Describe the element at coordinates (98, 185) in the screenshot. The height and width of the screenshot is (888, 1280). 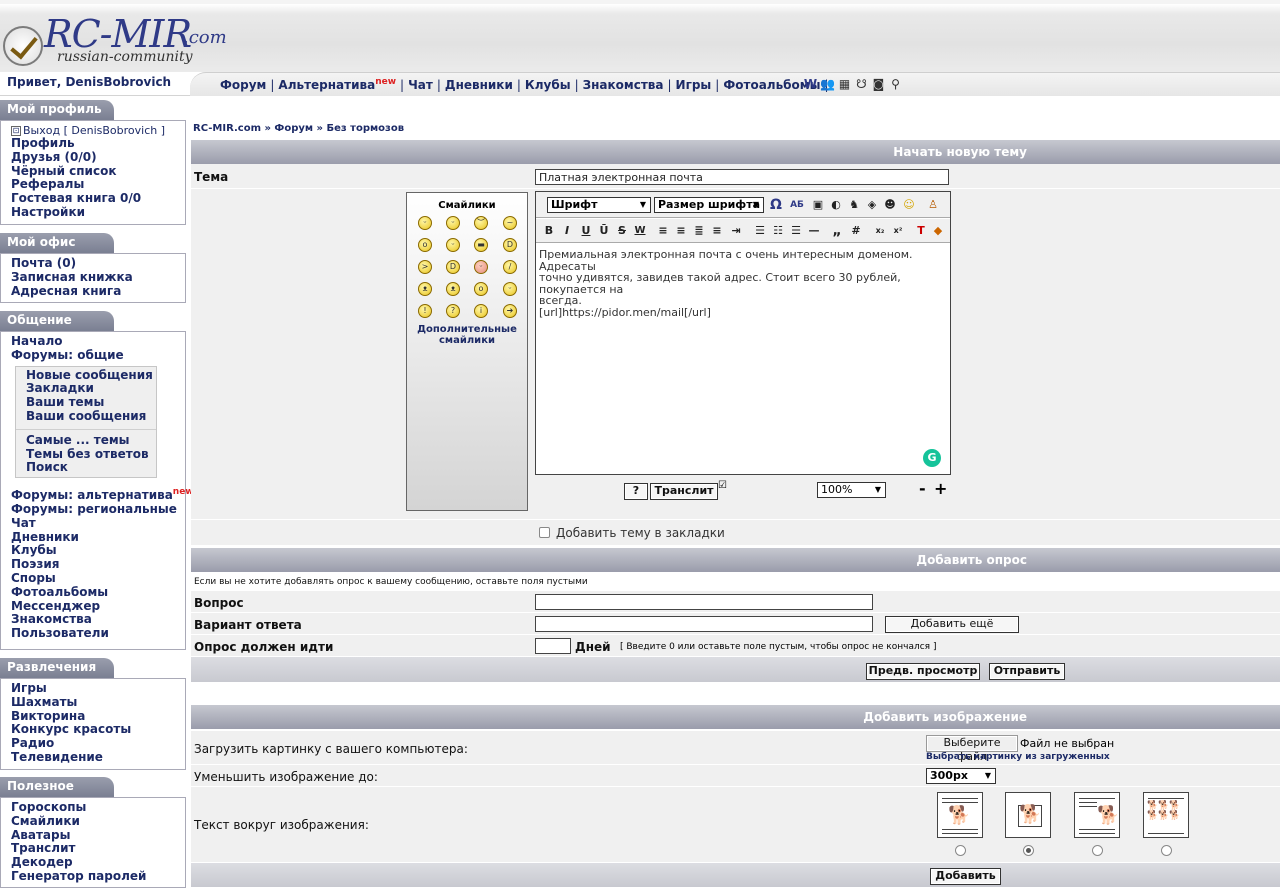
I see `sidebar-item-referrals: Рефералы` at that location.